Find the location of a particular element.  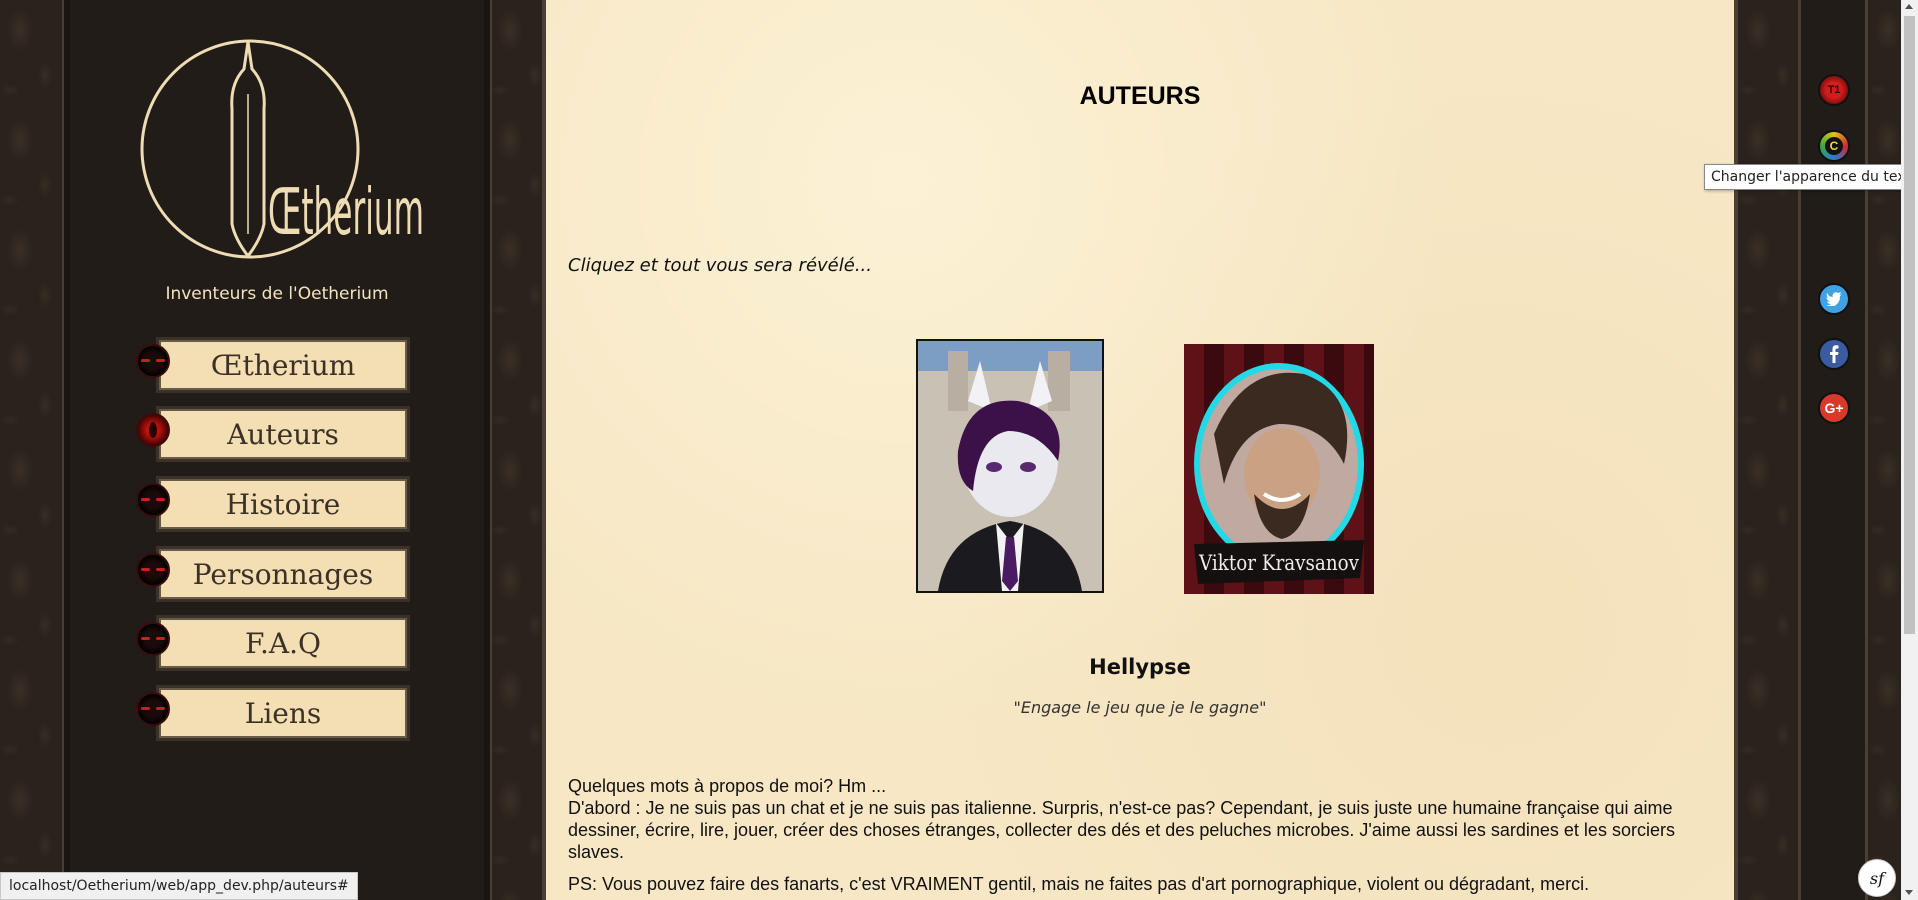

site-tagline: Inventeurs de l'Oetherium is located at coordinates (277, 294).